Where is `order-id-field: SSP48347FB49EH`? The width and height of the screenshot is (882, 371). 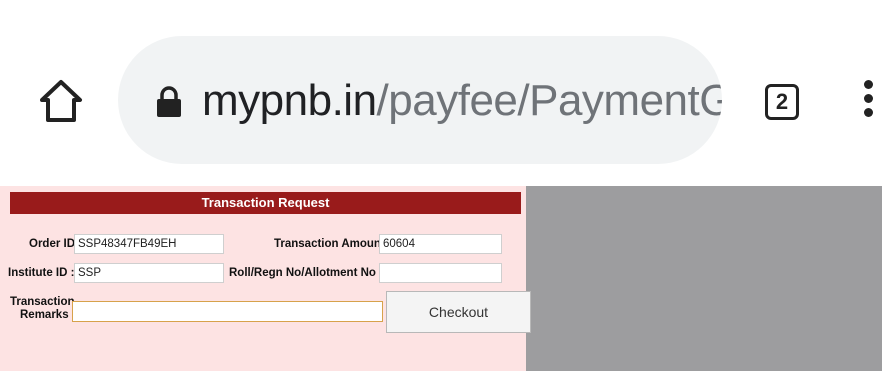 order-id-field: SSP48347FB49EH is located at coordinates (149, 244).